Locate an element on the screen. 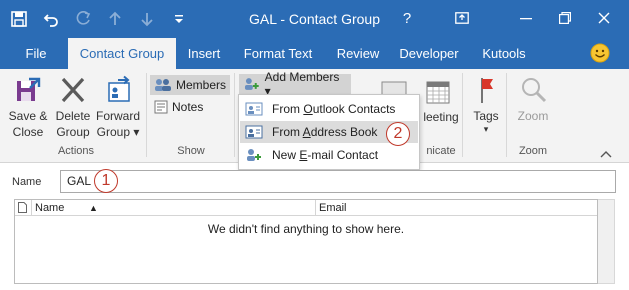  group-name-value: GAL is located at coordinates (79, 181).